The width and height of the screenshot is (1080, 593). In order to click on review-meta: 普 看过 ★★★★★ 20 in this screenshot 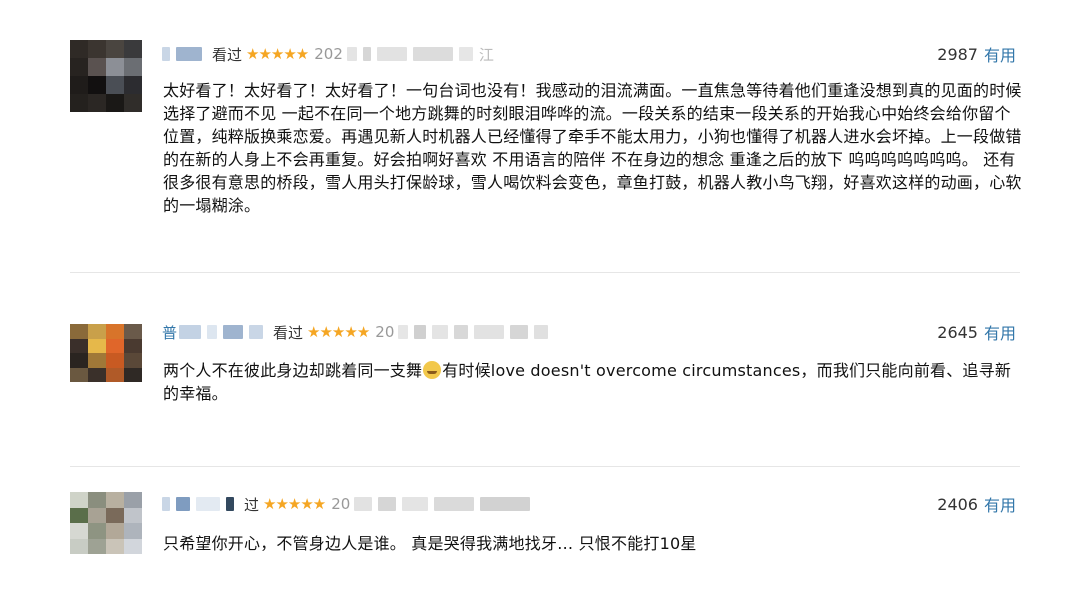, I will do `click(358, 332)`.